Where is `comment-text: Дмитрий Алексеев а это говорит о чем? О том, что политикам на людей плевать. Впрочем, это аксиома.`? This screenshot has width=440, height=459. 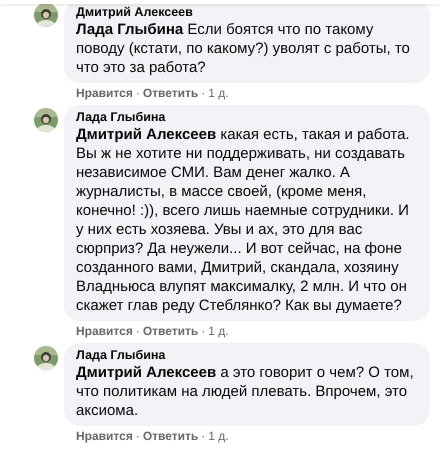
comment-text: Дмитрий Алексеев а это говорит о чем? О том, что политикам на людей плевать. Впрочем, это аксиома. is located at coordinates (245, 391).